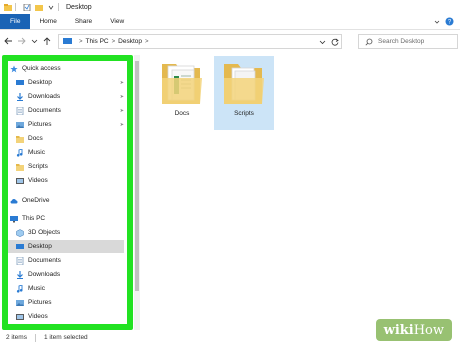 The width and height of the screenshot is (460, 345). Describe the element at coordinates (35, 138) in the screenshot. I see `sidebar-item-label: Docs` at that location.